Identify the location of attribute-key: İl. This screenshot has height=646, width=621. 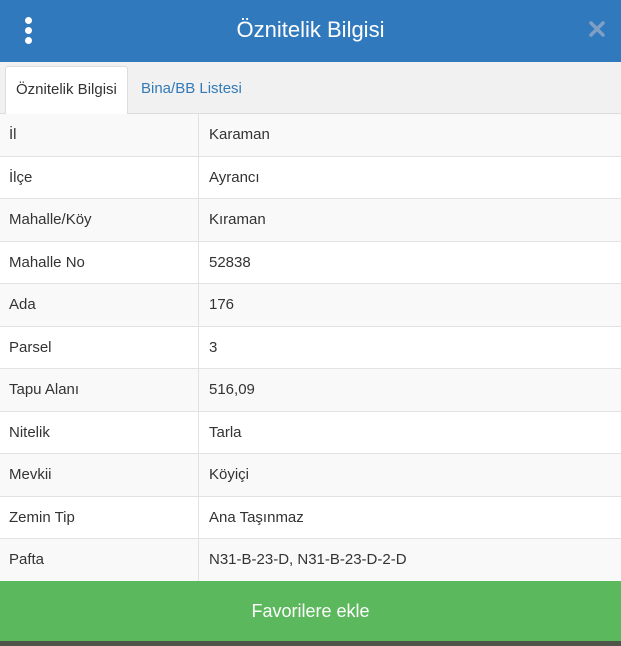
(99, 135).